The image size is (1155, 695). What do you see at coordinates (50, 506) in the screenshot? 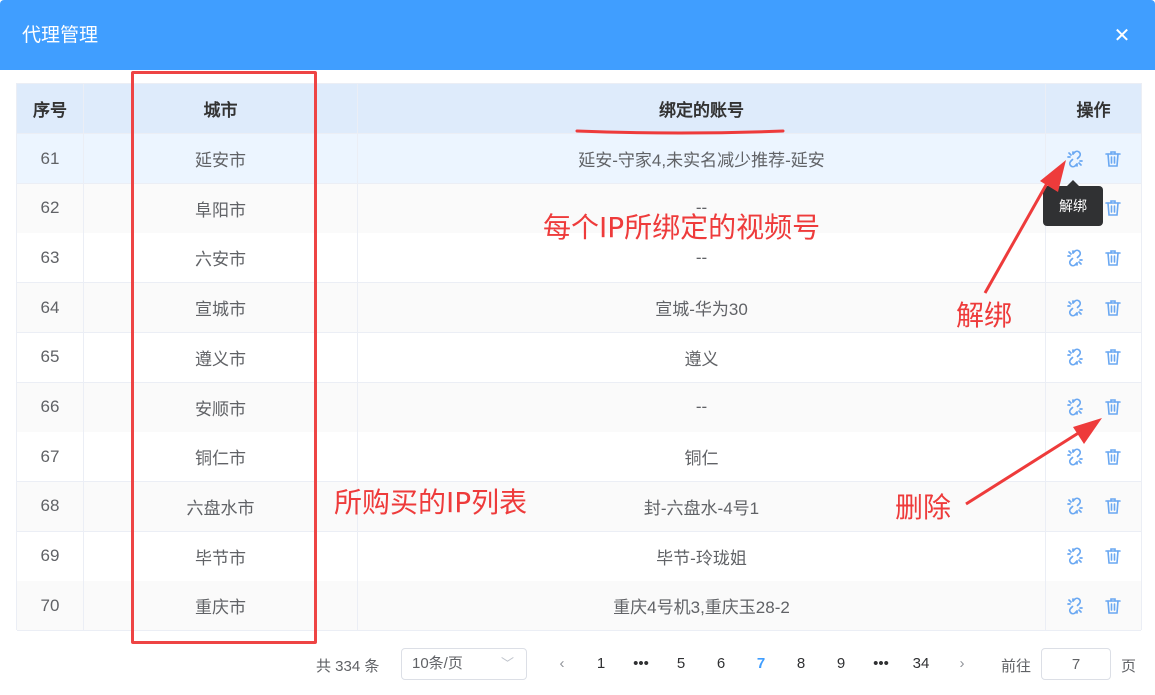
I see `cell-index: 68` at bounding box center [50, 506].